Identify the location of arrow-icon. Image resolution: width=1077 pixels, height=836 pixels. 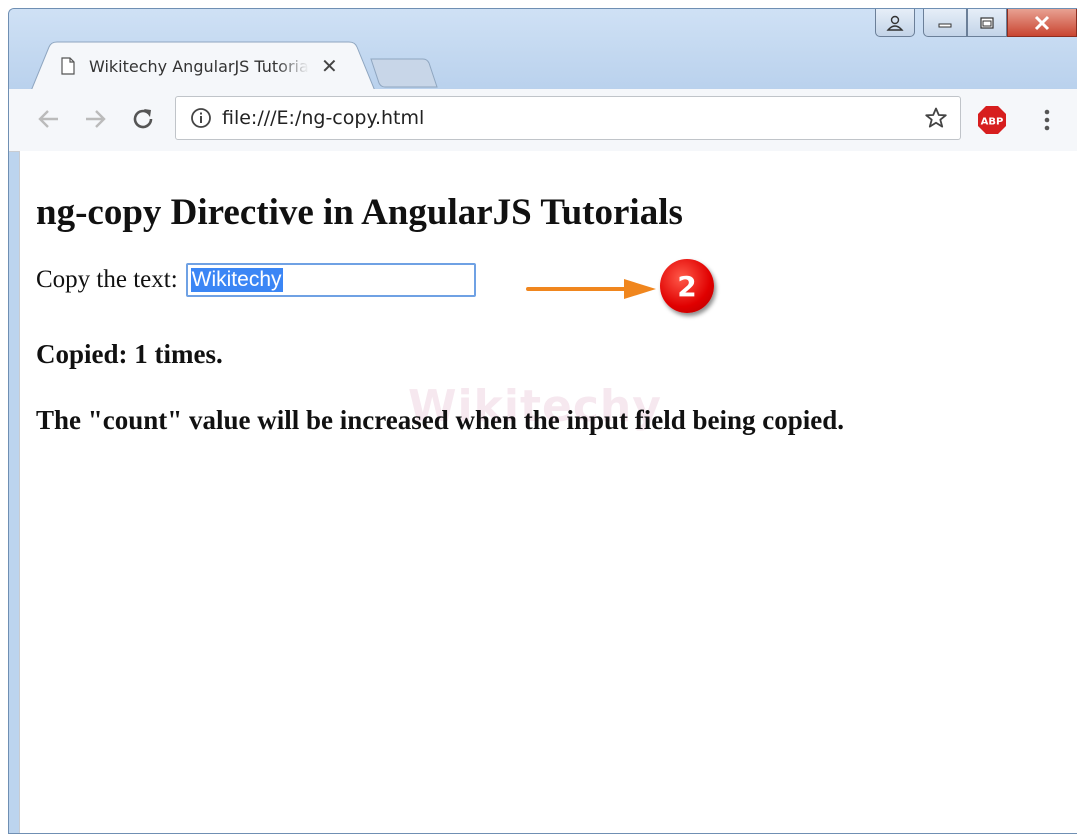
(591, 289).